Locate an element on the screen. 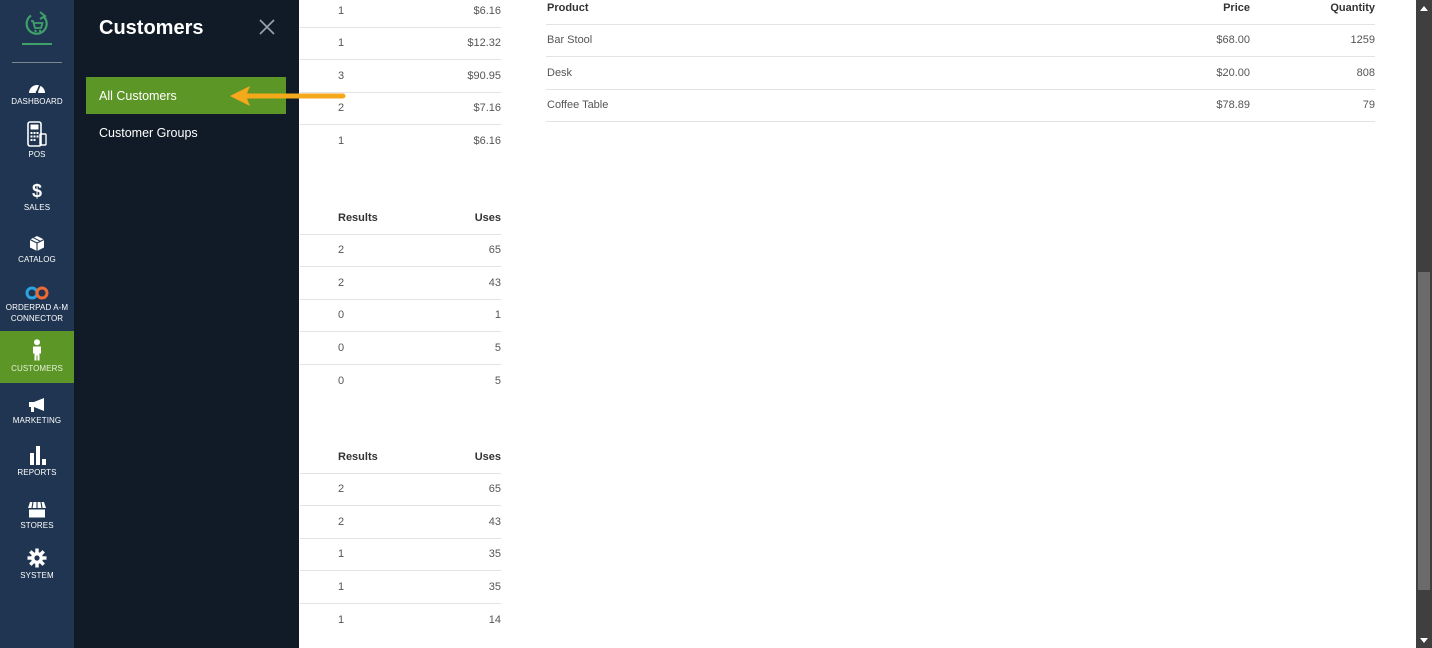  orderpad-logo-icon is located at coordinates (36, 23).